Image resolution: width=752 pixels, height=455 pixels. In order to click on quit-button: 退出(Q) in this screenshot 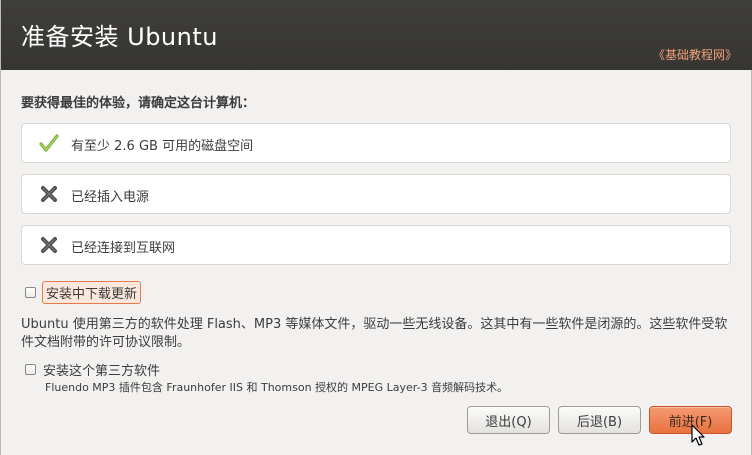, I will do `click(508, 420)`.